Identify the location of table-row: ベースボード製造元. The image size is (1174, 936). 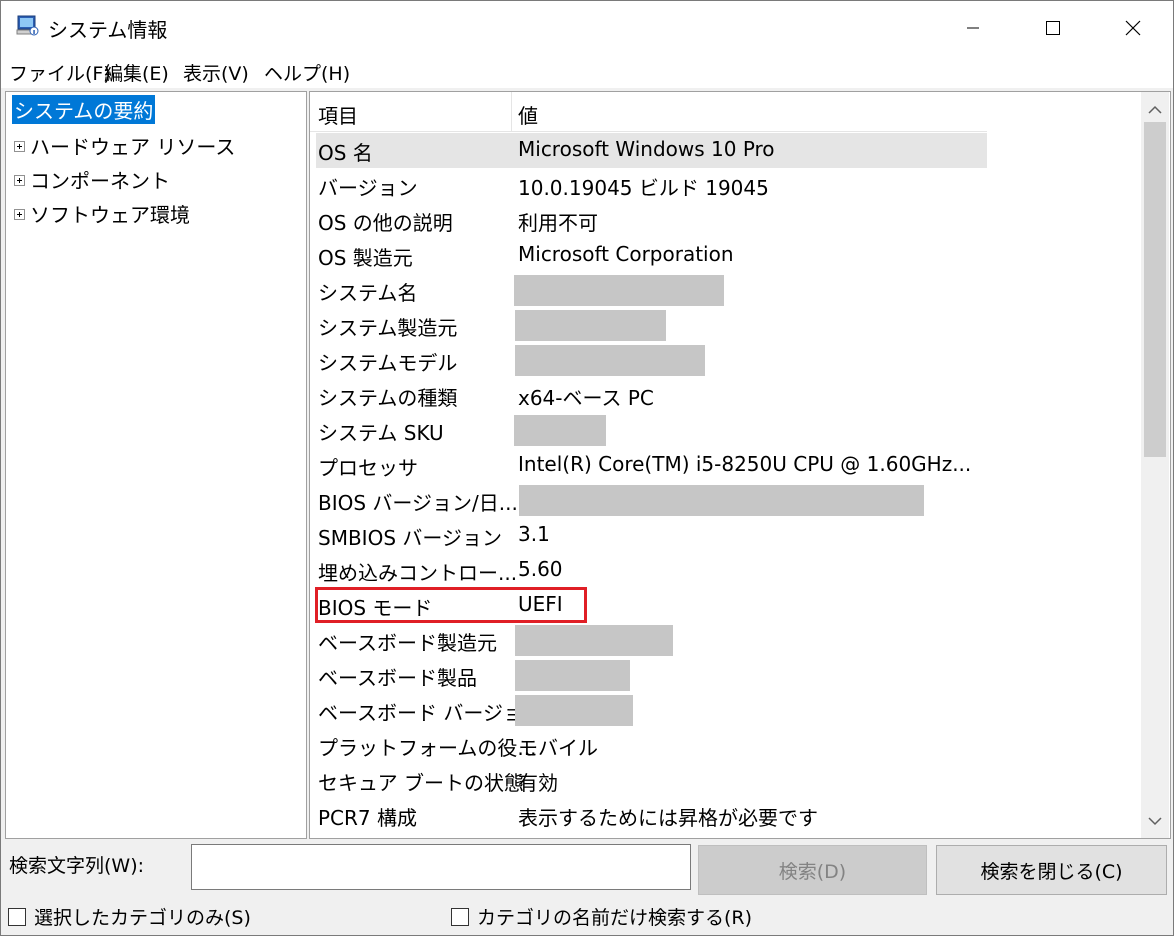
(651, 640).